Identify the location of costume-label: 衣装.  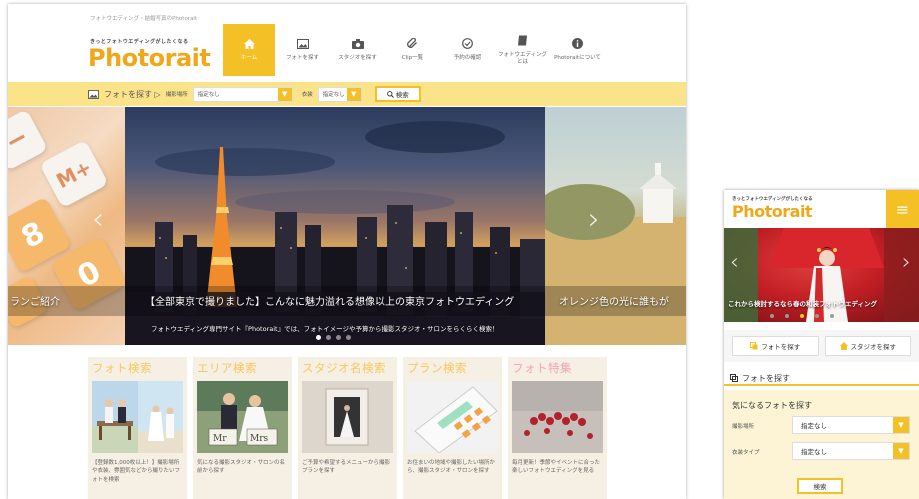
(307, 95).